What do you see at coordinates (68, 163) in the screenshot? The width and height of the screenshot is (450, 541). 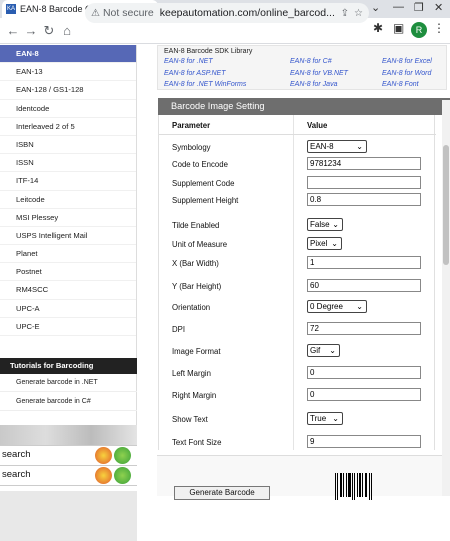 I see `sidebar-item-issn: ISSN` at bounding box center [68, 163].